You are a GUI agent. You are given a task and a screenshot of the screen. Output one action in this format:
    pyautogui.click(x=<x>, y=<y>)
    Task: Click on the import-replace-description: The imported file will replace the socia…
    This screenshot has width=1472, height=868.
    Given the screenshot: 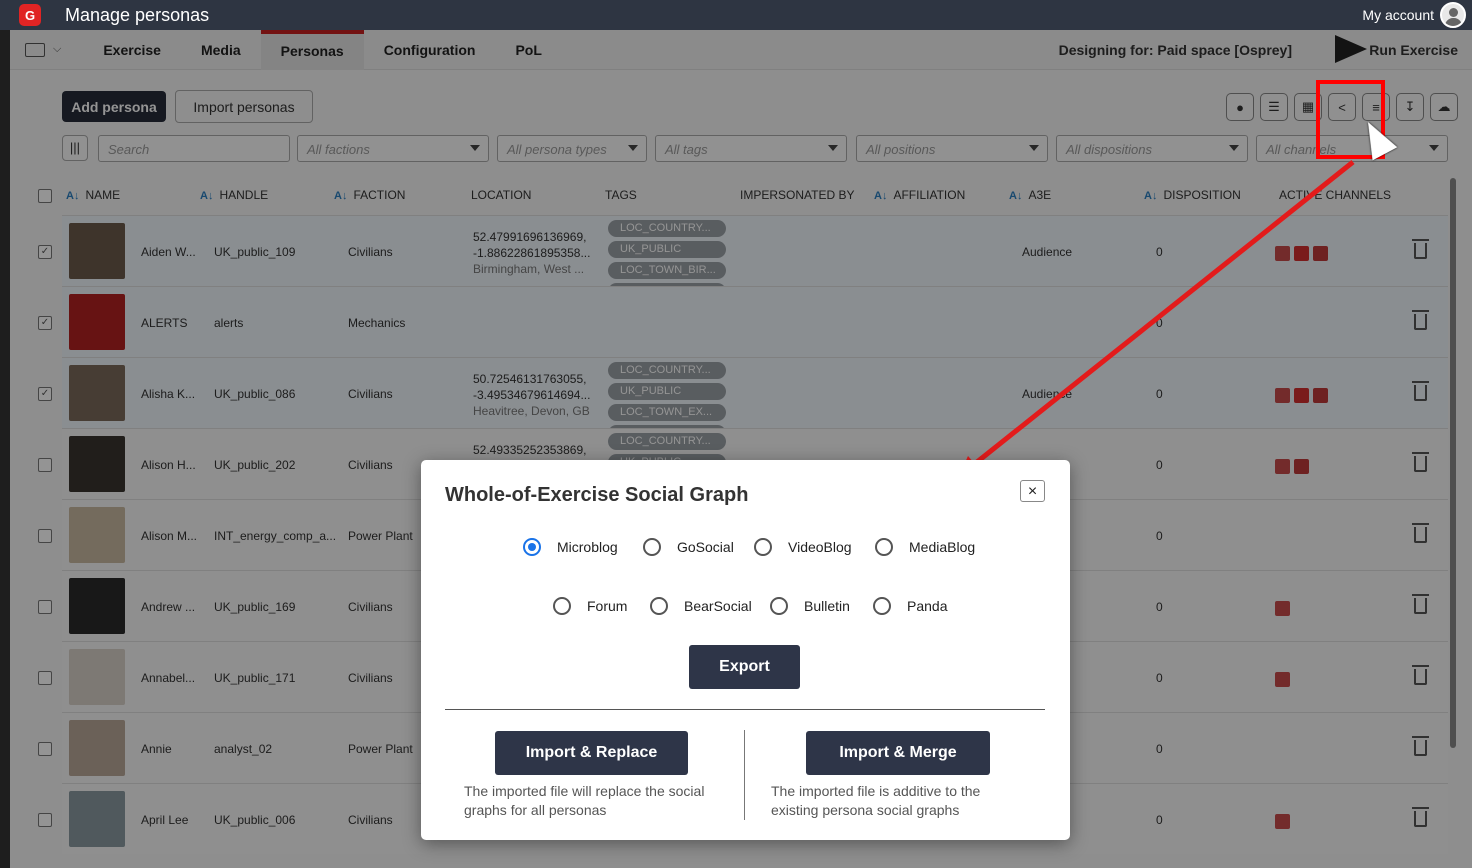 What is the action you would take?
    pyautogui.click(x=584, y=800)
    